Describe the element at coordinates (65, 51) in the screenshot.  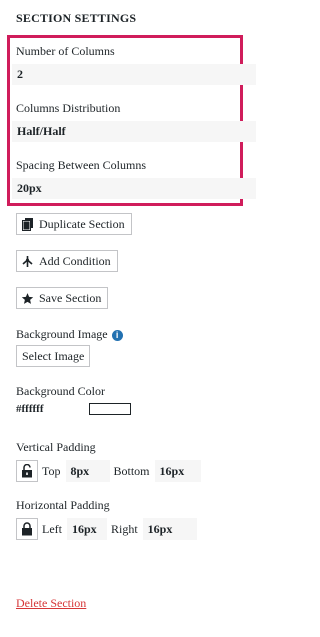
I see `columns-label: Number of Columns` at that location.